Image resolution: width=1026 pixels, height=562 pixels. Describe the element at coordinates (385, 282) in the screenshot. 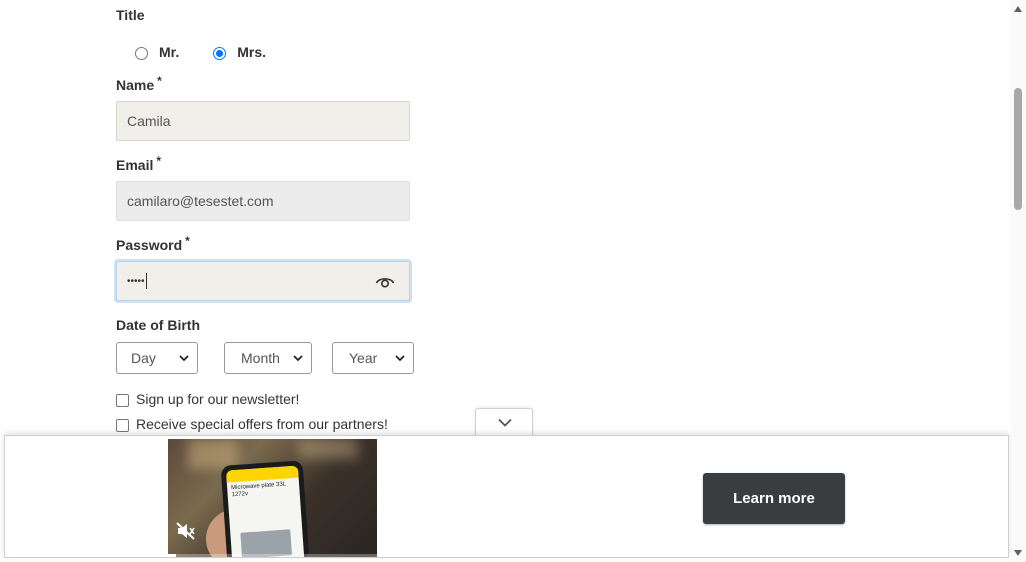

I see `eye-icon` at that location.